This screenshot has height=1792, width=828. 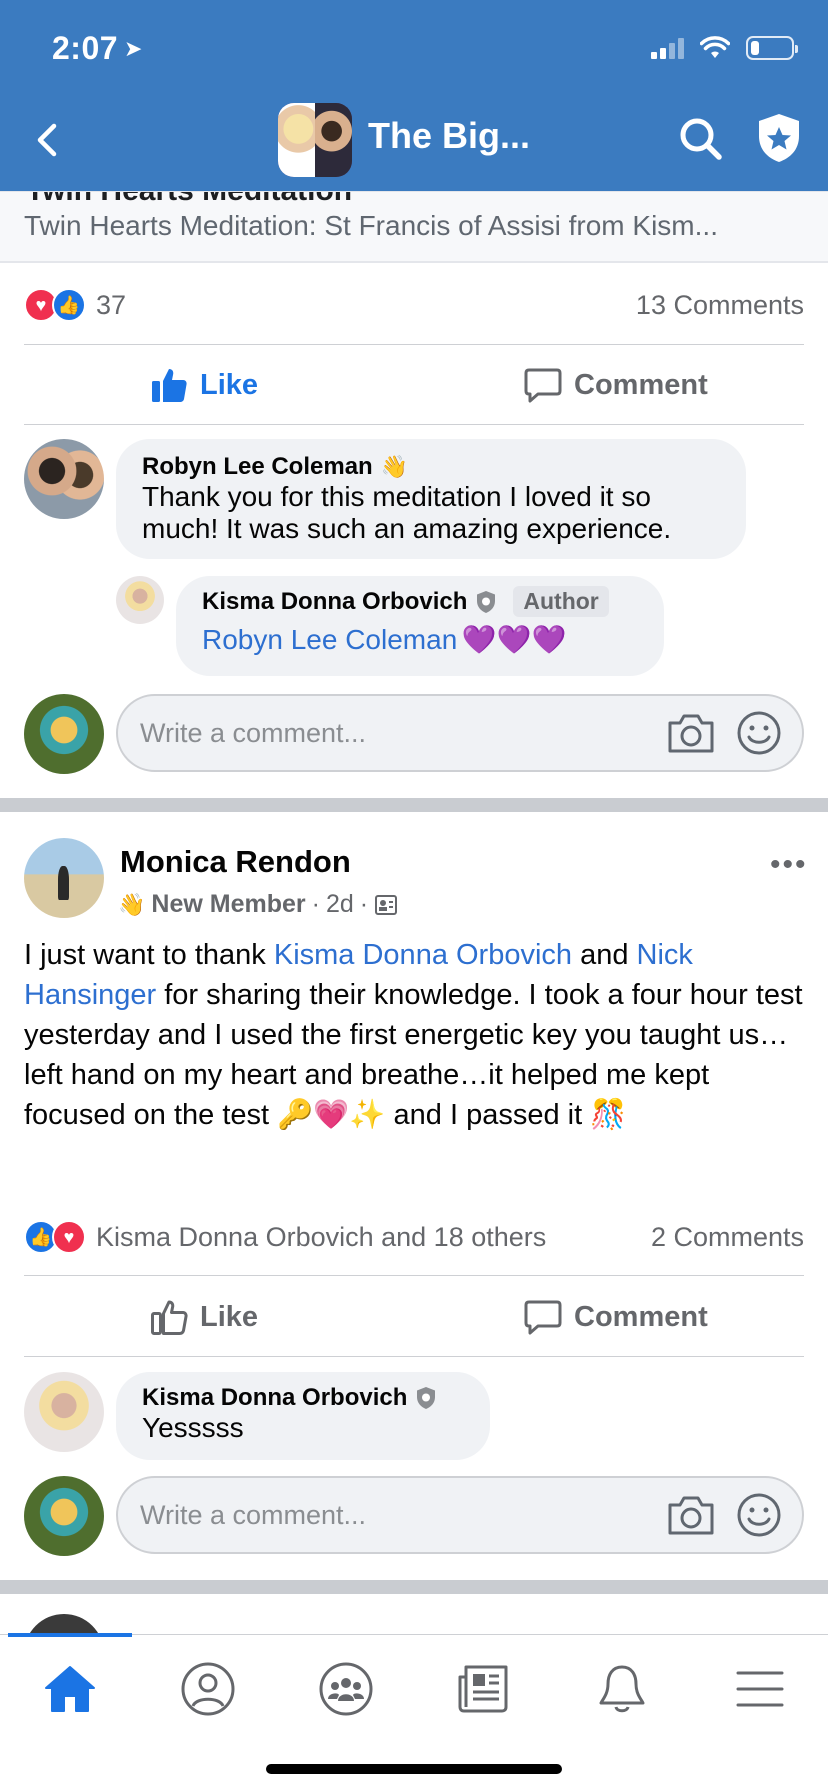 I want to click on post-time: 2d, so click(x=340, y=904).